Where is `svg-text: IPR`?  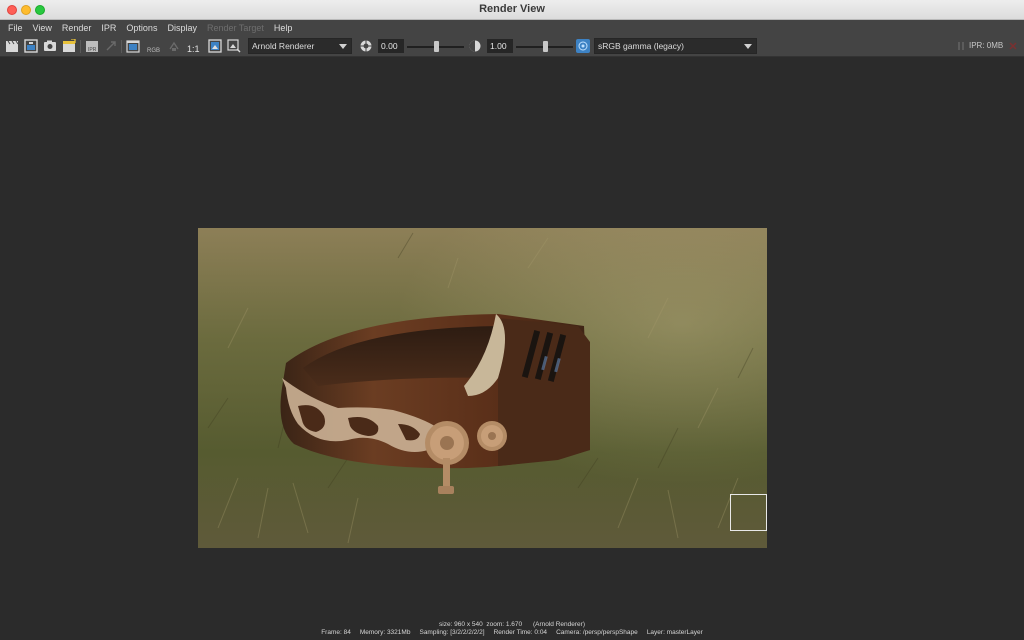
svg-text: IPR is located at coordinates (92, 50).